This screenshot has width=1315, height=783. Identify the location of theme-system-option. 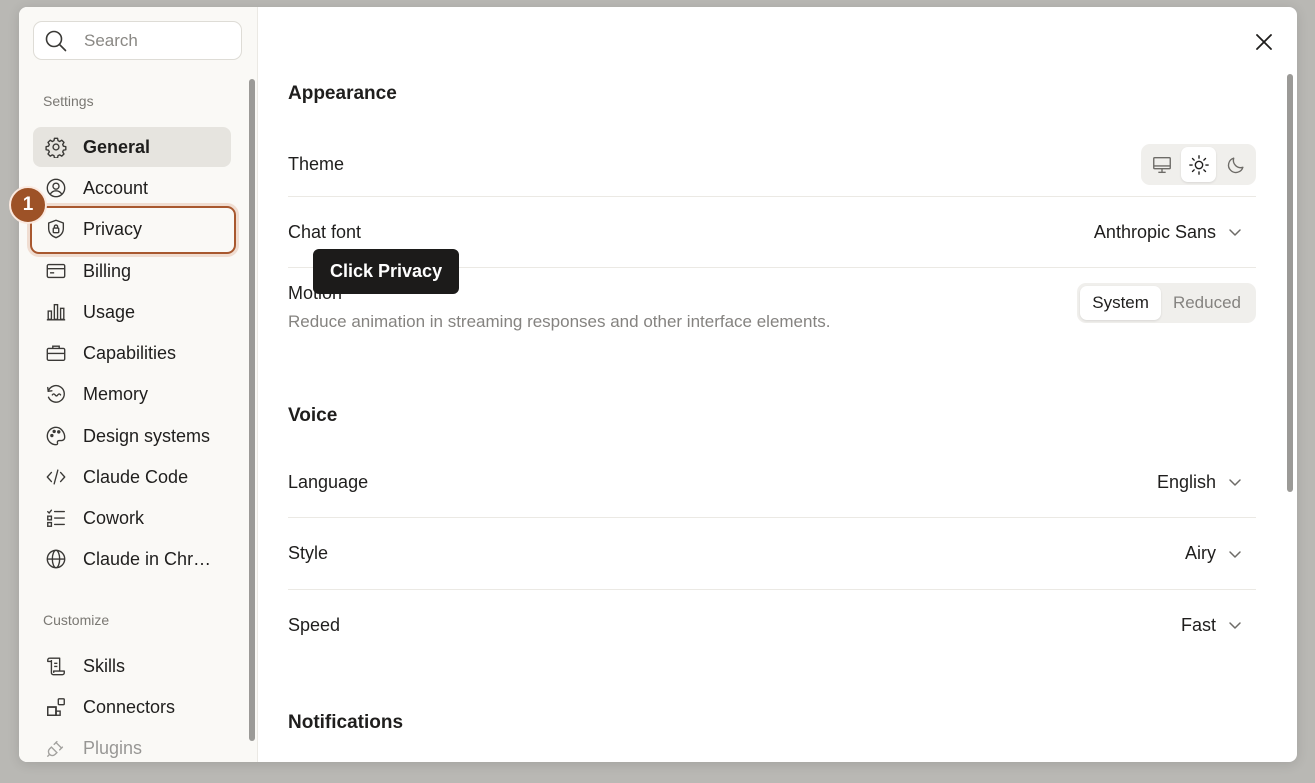
(1161, 164).